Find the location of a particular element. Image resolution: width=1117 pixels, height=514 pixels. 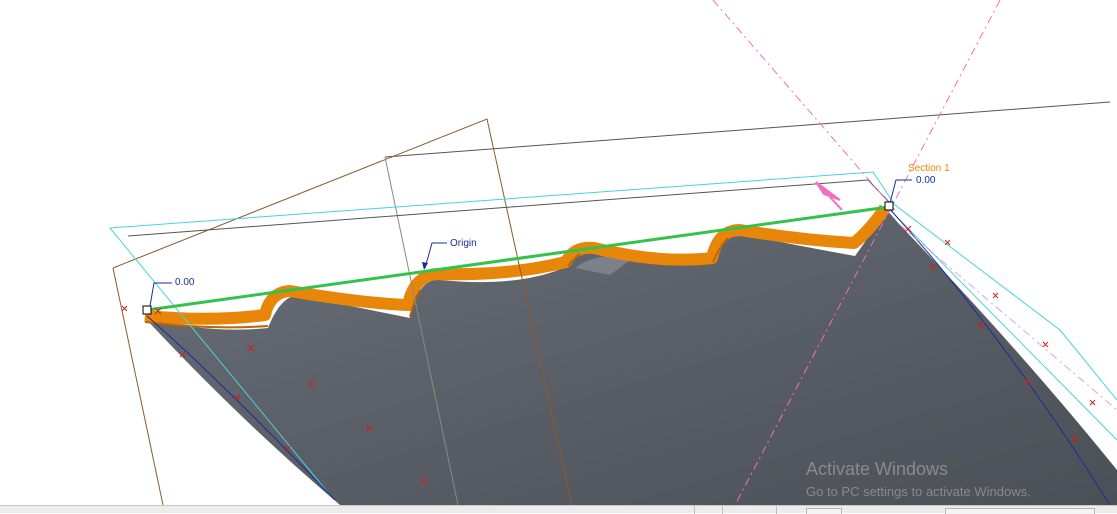

dimension-left-label: 0.00 is located at coordinates (185, 282).